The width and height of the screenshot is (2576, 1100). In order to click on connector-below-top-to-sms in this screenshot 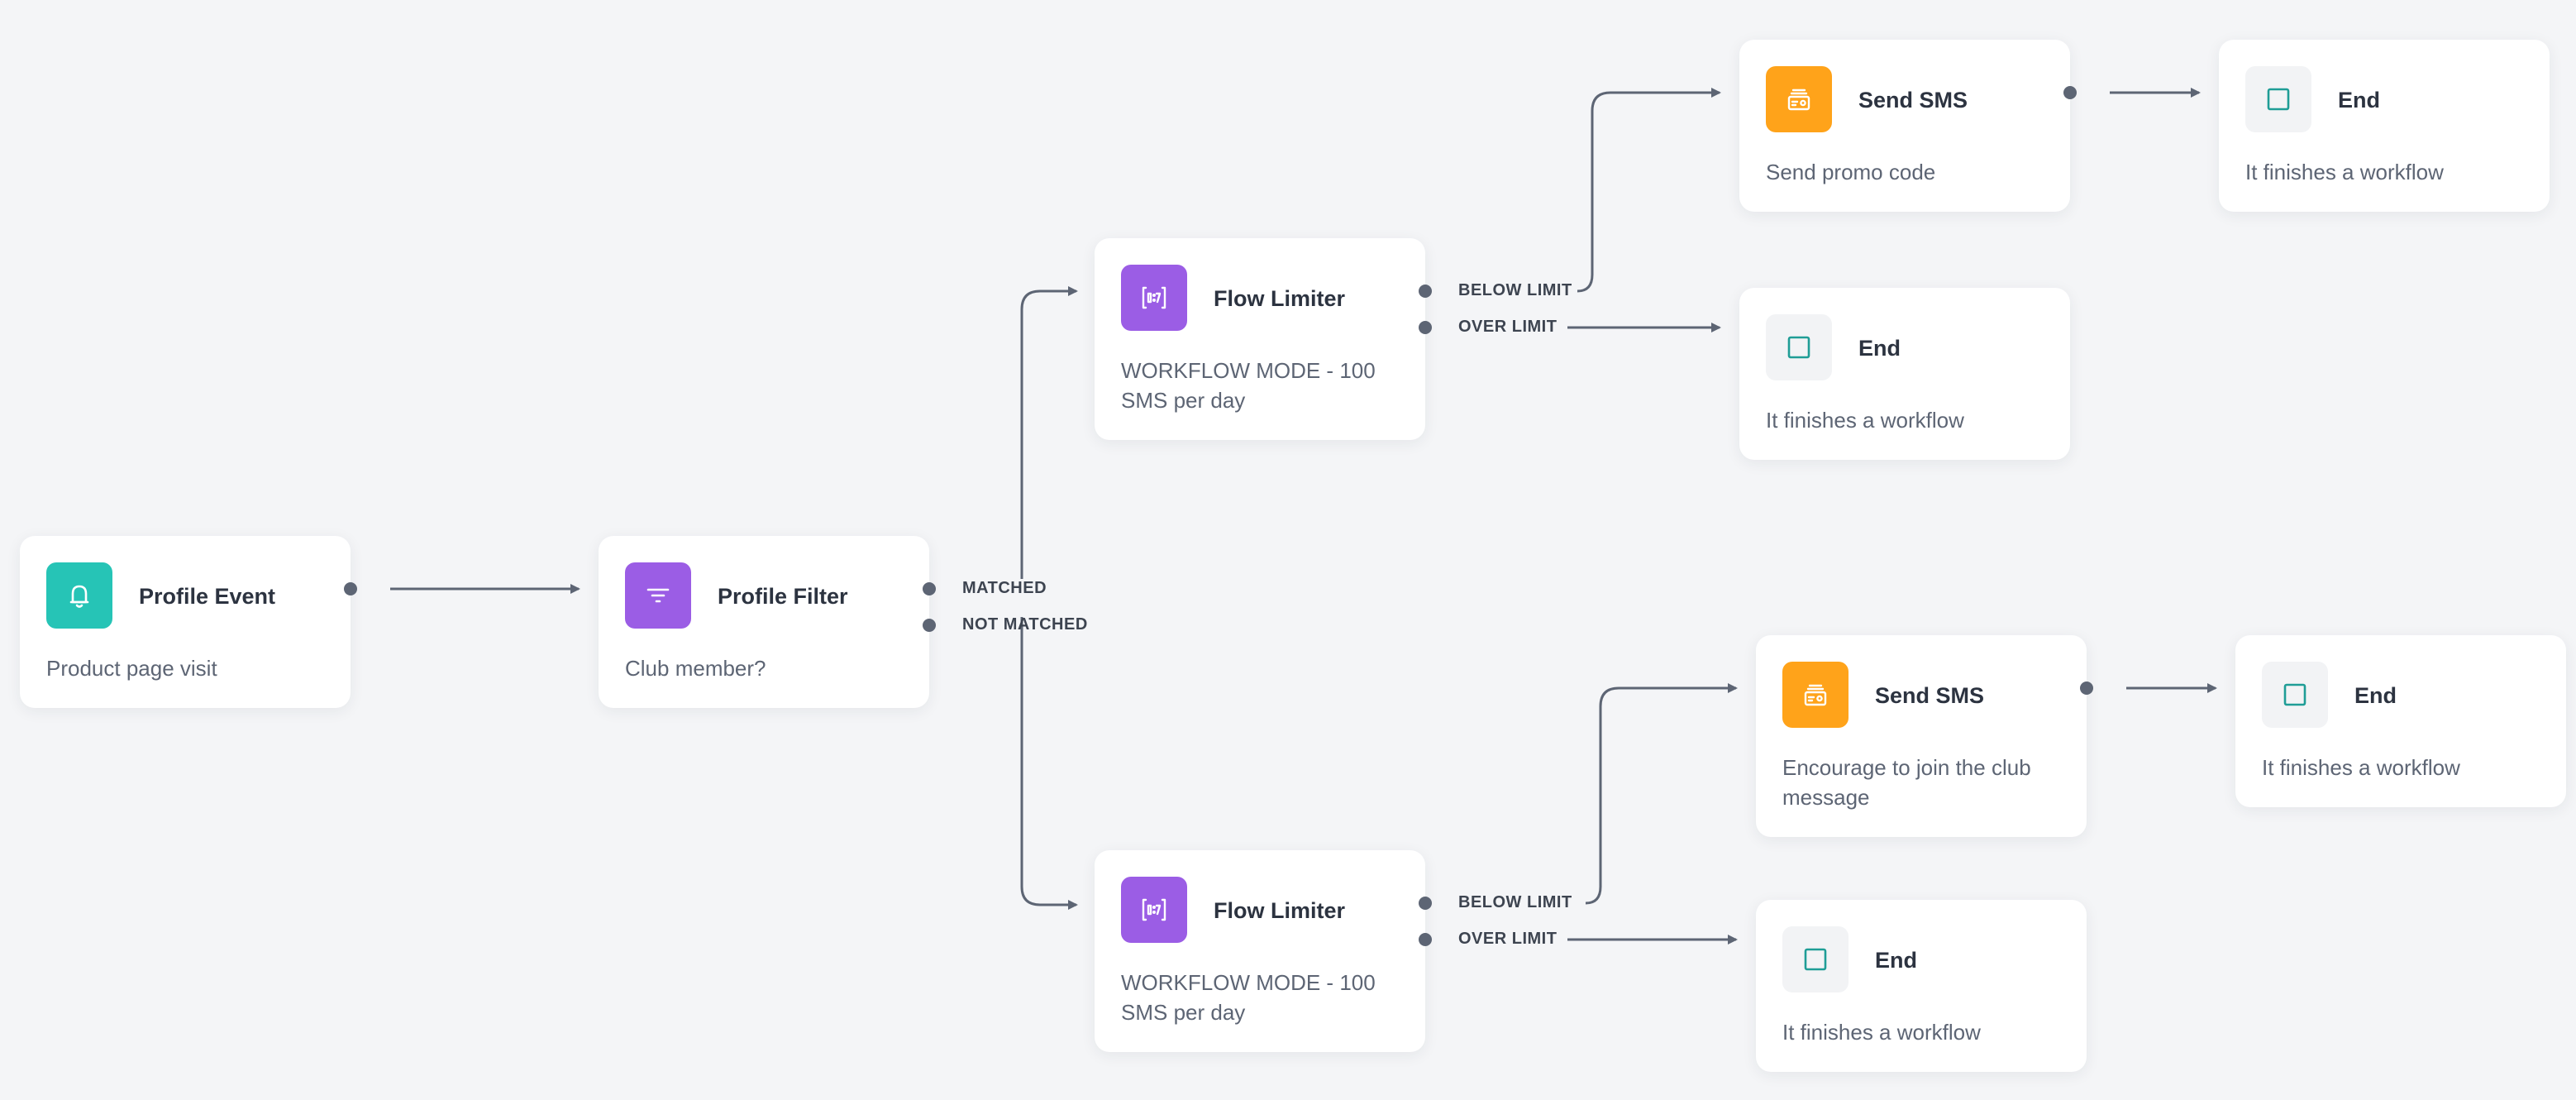, I will do `click(1649, 190)`.